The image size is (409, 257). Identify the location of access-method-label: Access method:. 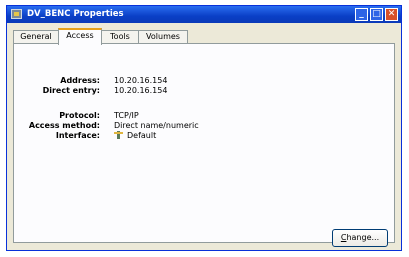
(64, 125).